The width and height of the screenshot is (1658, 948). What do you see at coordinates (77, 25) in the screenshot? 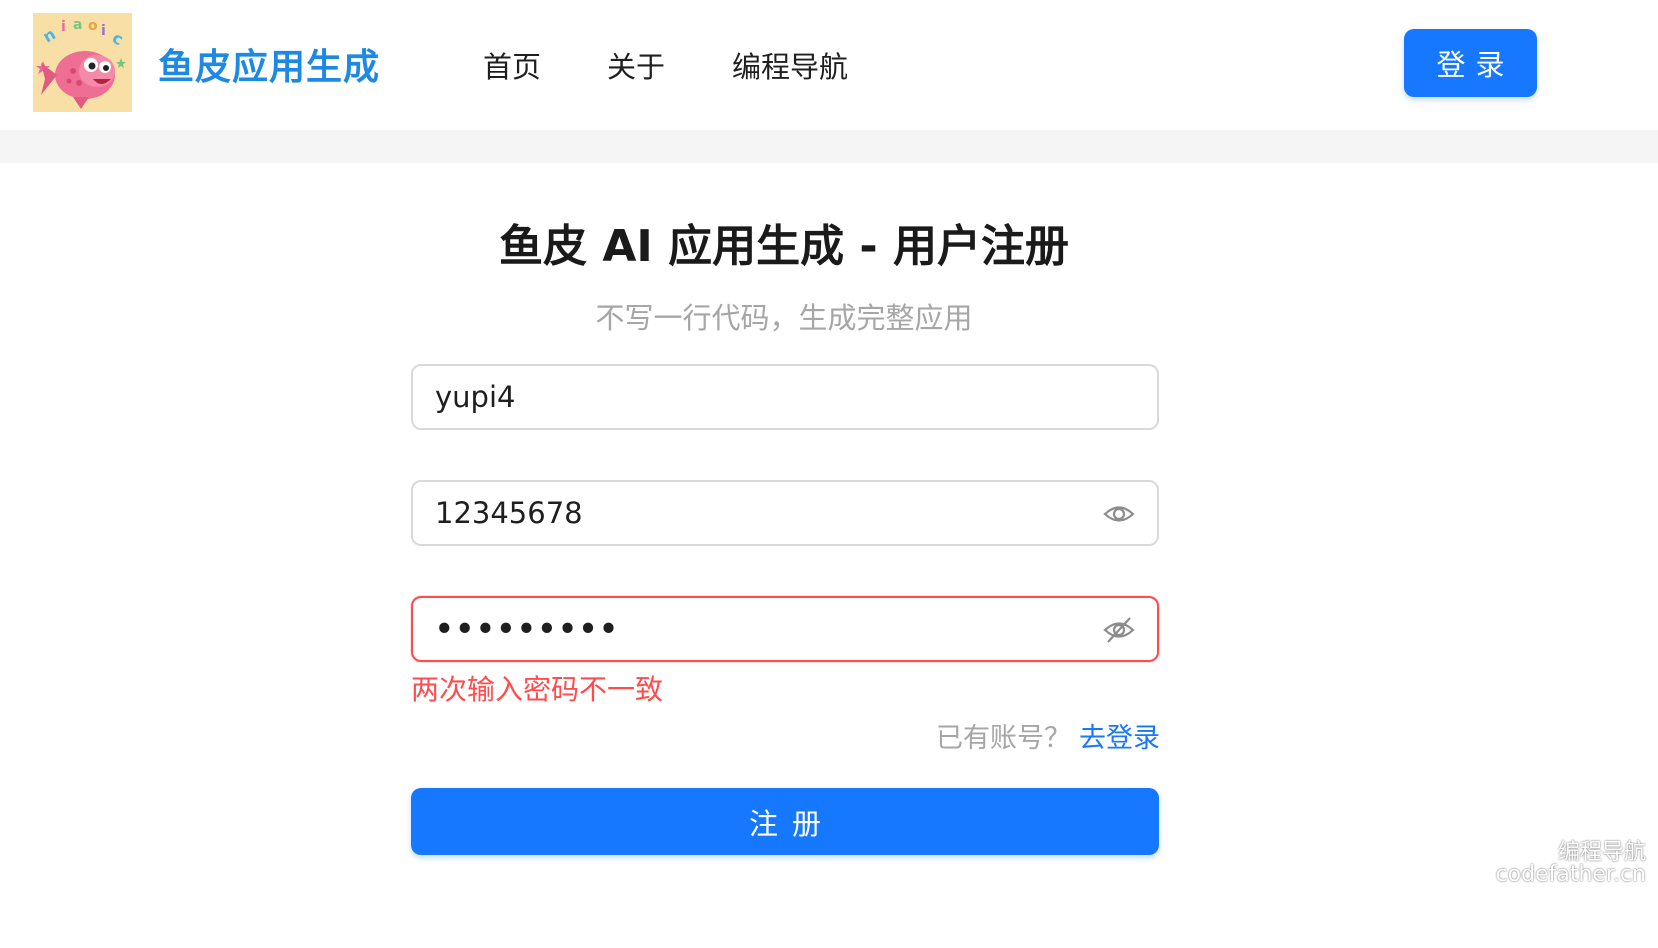
I see `svg-text: a` at bounding box center [77, 25].